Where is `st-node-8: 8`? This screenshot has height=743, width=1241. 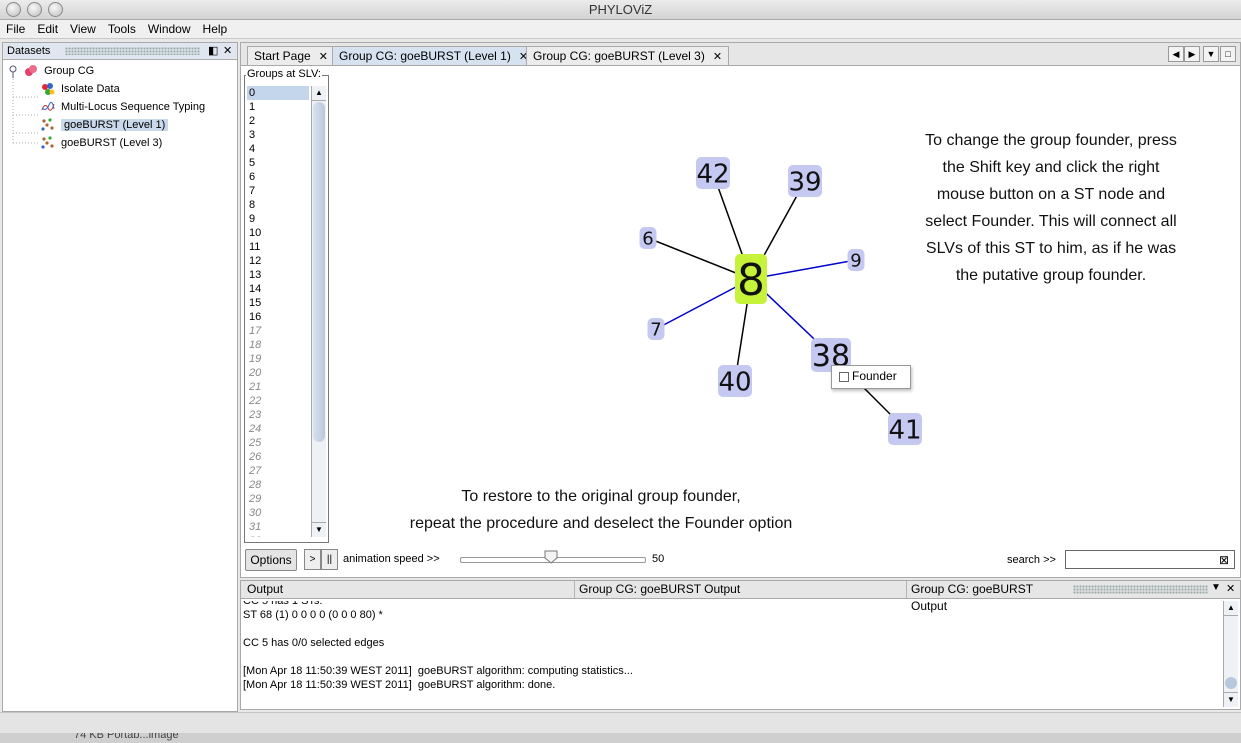
st-node-8: 8 is located at coordinates (751, 280).